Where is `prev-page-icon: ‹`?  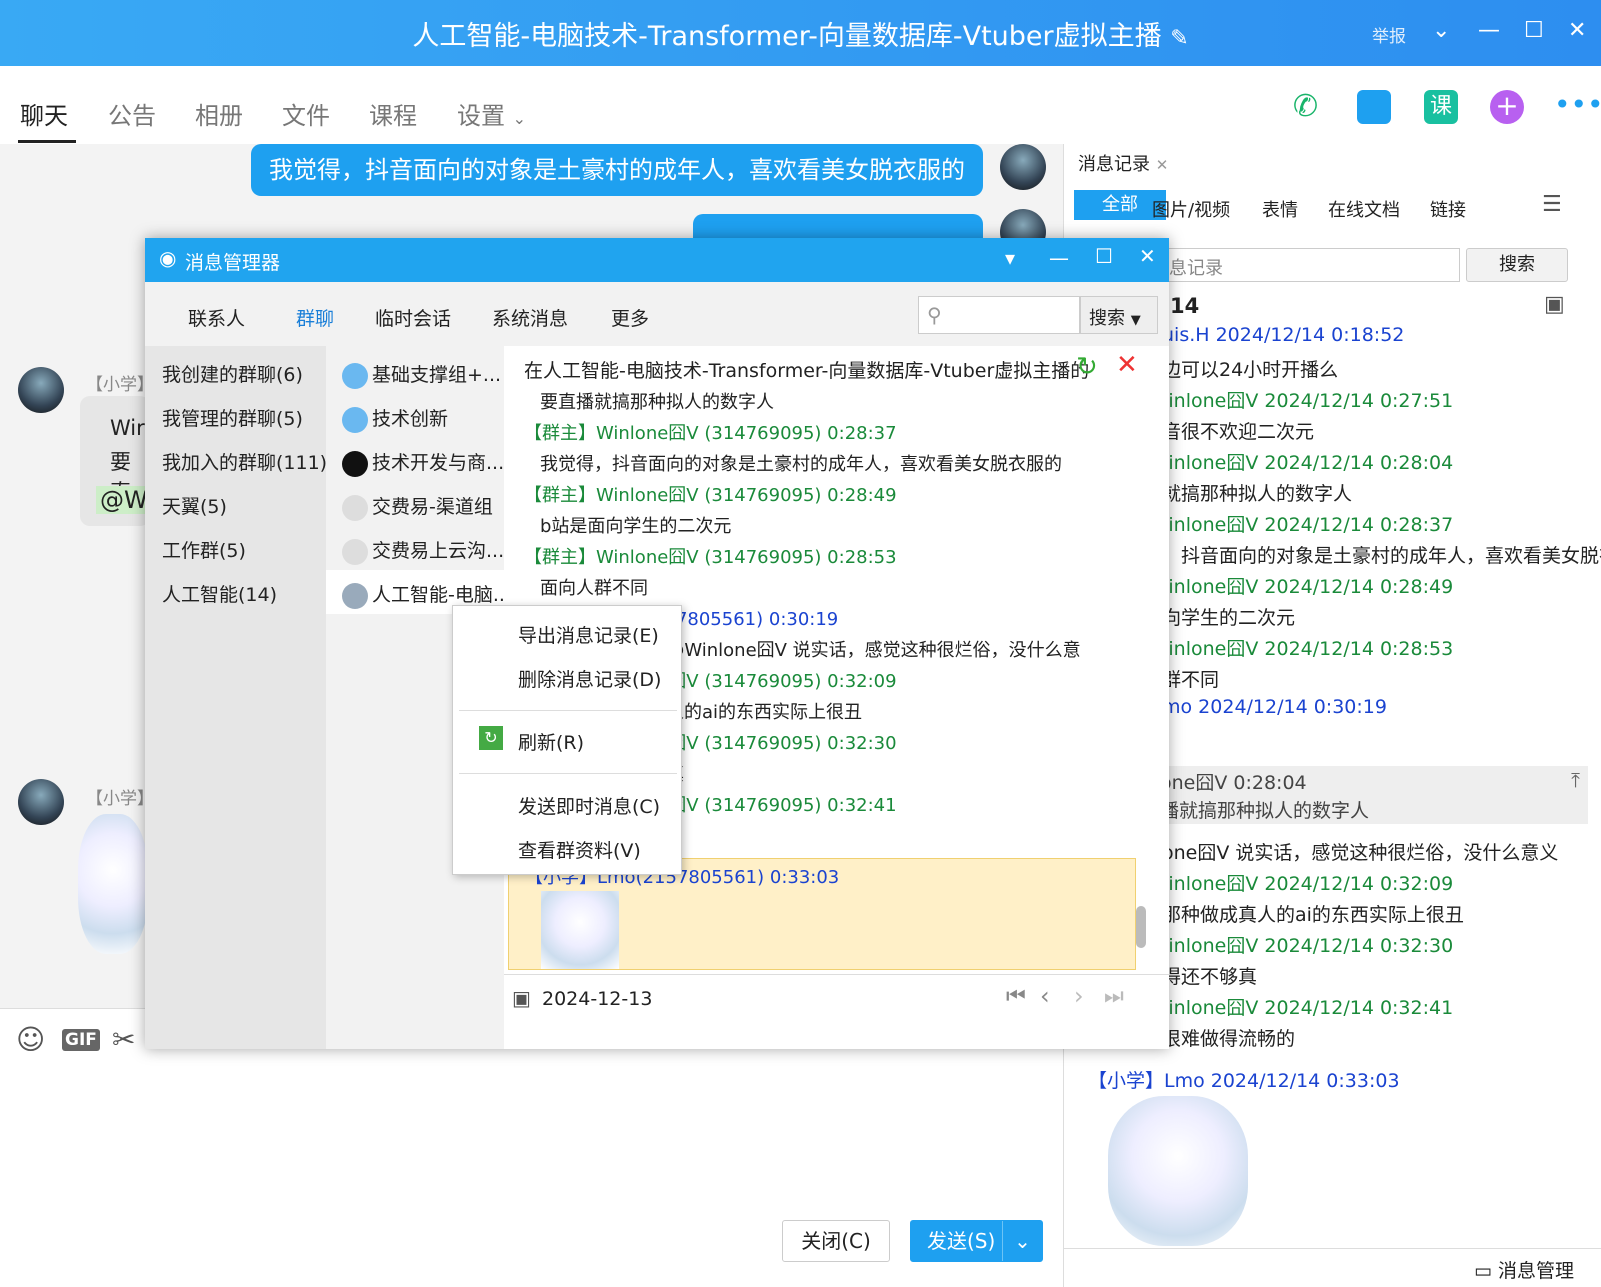 prev-page-icon: ‹ is located at coordinates (1045, 996).